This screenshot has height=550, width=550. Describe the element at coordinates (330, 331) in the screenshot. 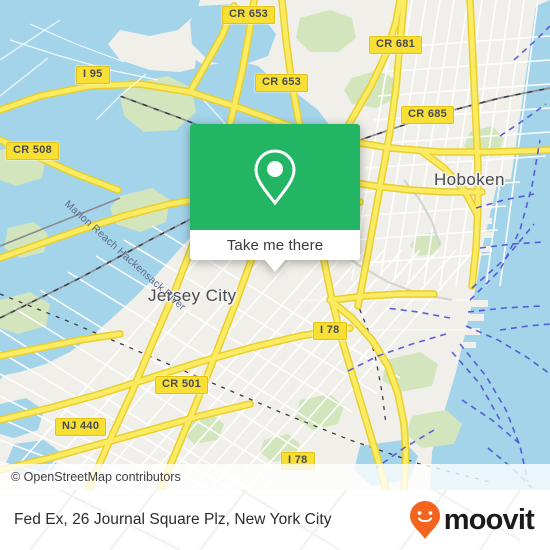

I see `road-shield: I 78` at that location.